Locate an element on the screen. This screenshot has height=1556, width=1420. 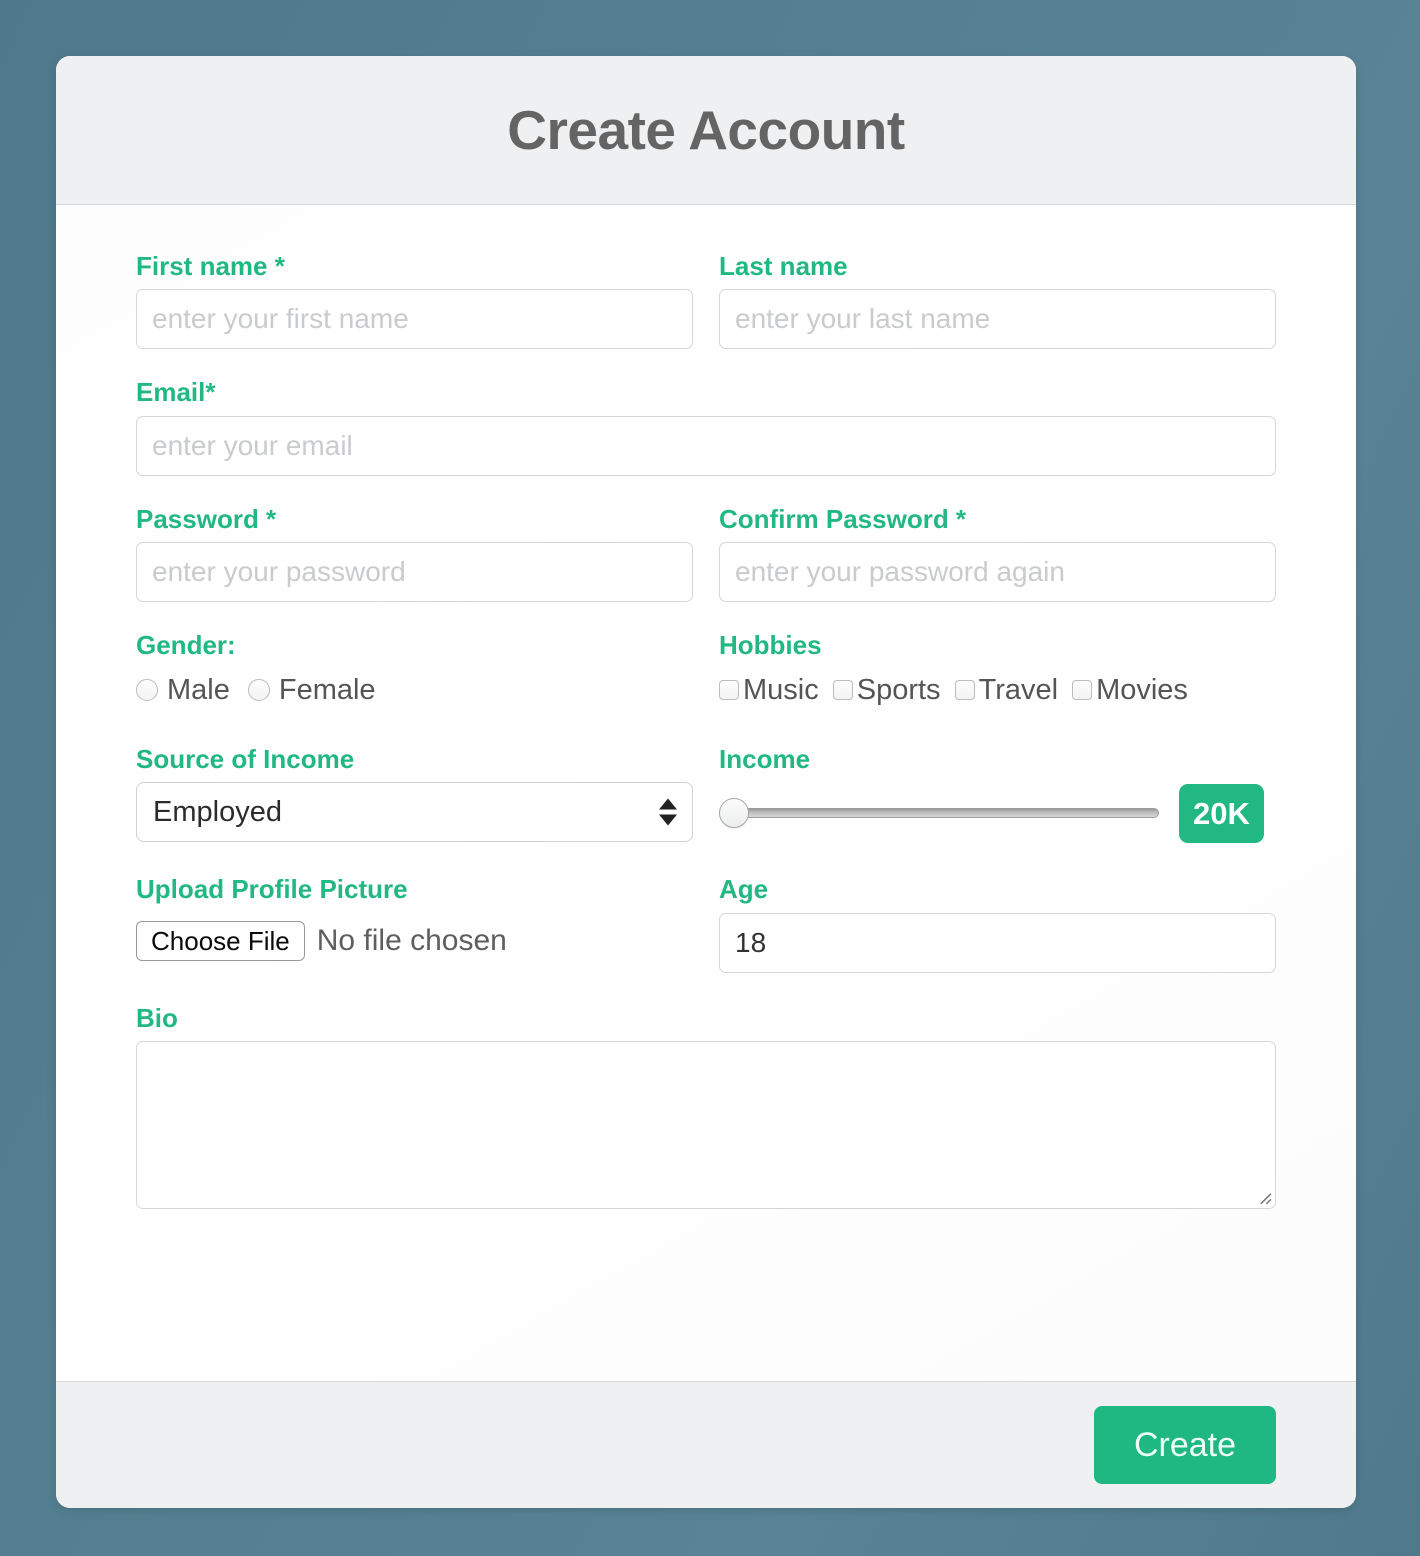
income-row: Source of Income Employed Income 20K is located at coordinates (706, 794).